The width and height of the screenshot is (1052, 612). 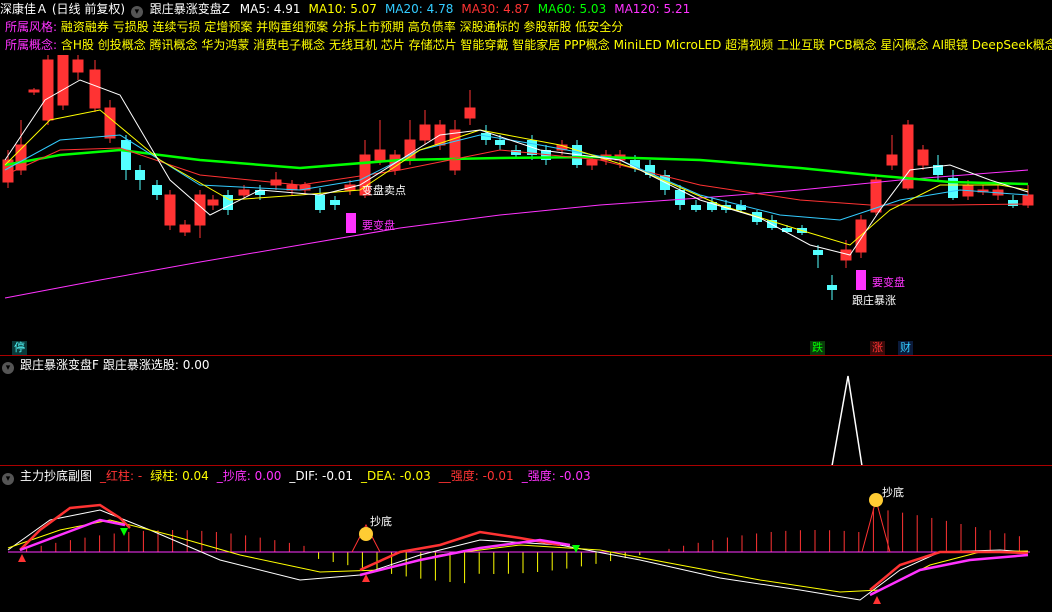 I want to click on panel3-value-1: 绿柱: 0.04, so click(x=179, y=476).